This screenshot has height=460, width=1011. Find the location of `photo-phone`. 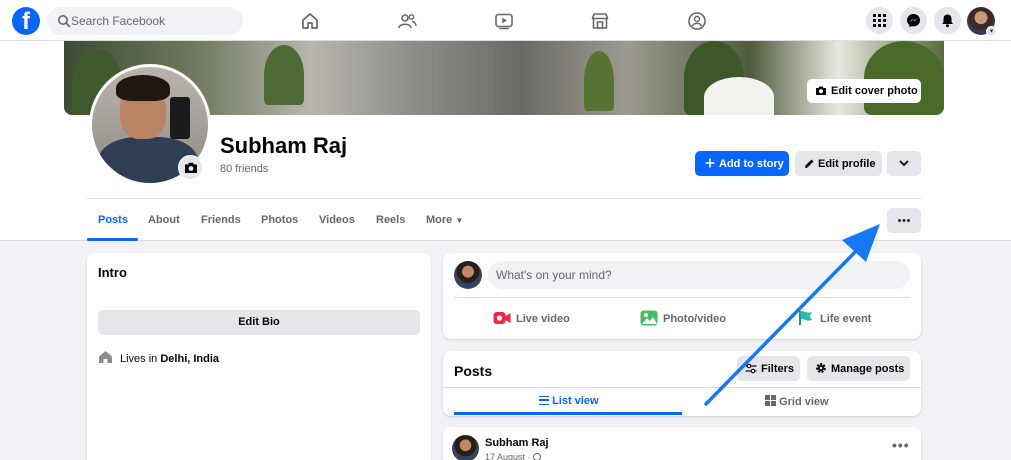

photo-phone is located at coordinates (180, 118).